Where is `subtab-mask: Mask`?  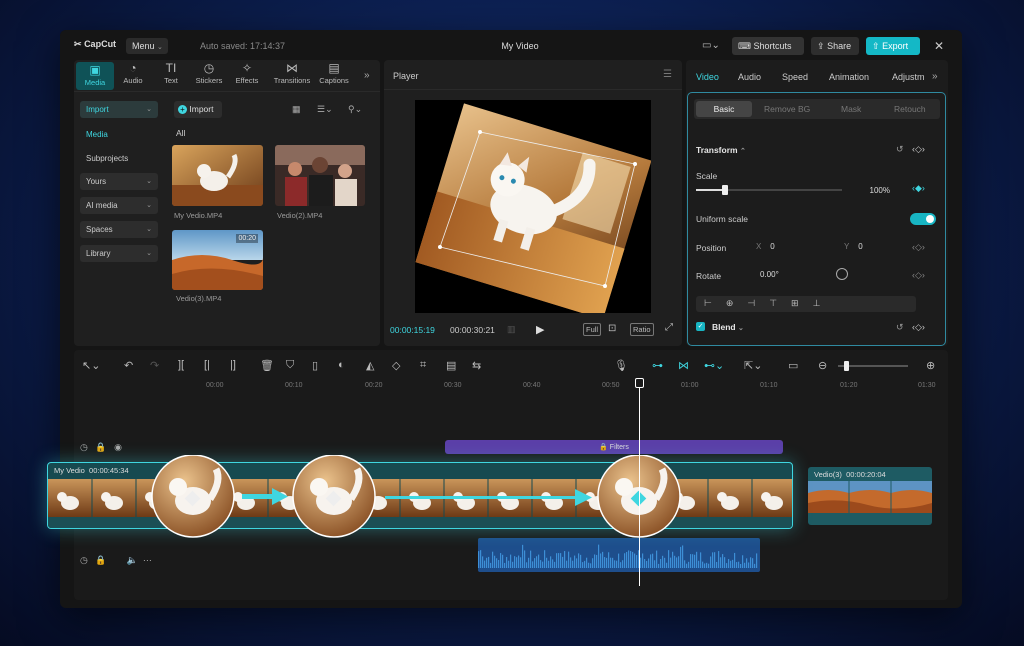
subtab-mask: Mask is located at coordinates (851, 109).